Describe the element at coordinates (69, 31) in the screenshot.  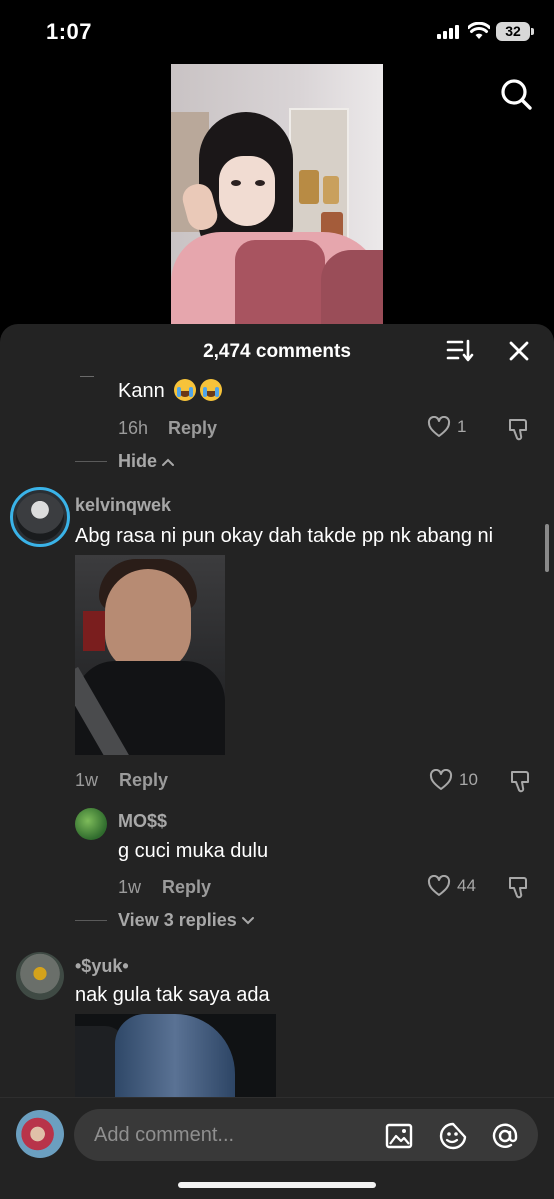
I see `status-time: 1:07` at that location.